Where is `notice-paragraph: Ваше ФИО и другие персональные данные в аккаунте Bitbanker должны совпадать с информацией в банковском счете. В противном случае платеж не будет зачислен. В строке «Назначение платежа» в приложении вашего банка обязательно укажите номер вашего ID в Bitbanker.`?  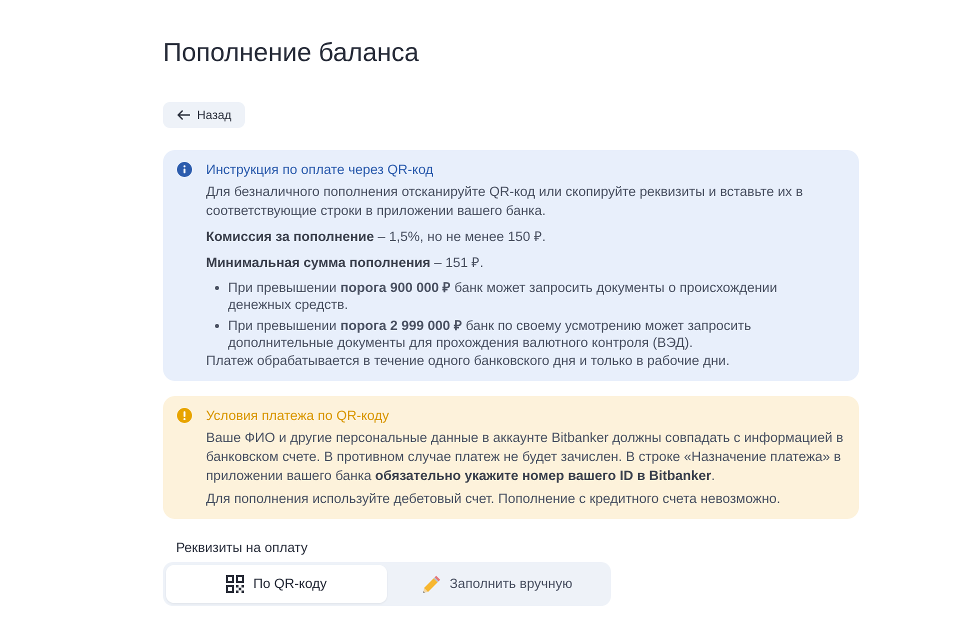 notice-paragraph: Ваше ФИО и другие персональные данные в аккаунте Bitbanker должны совпадать с информацией в банковском счете. В противном случае платеж не будет зачислен. В строке «Назначение платежа» в приложении вашего банка обязательно укажите номер вашего ID в Bitbanker. is located at coordinates (525, 457).